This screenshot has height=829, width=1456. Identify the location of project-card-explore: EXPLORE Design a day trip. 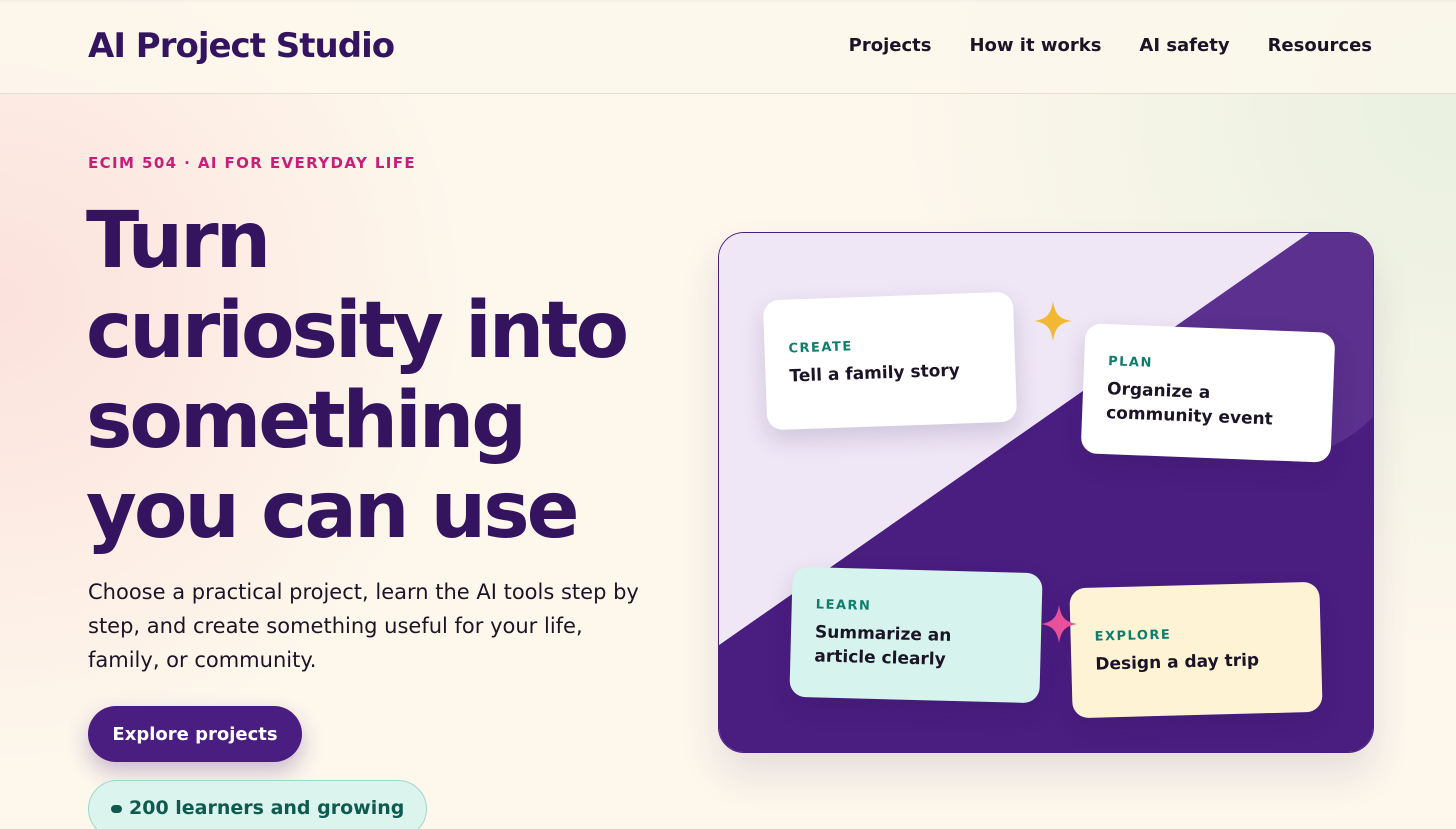
(1196, 650).